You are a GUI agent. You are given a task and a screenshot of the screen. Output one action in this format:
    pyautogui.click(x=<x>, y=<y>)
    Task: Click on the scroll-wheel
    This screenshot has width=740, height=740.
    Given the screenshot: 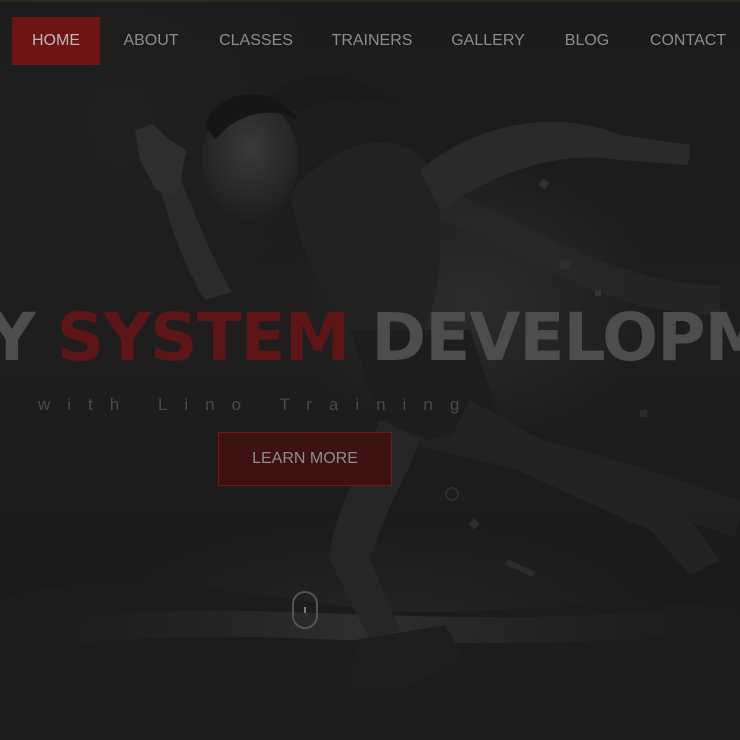 What is the action you would take?
    pyautogui.click(x=305, y=610)
    